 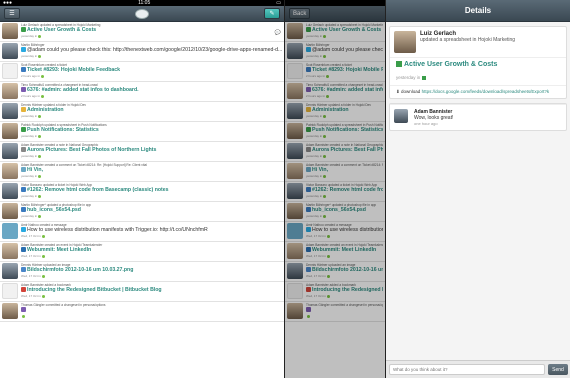 What do you see at coordinates (151, 110) in the screenshot?
I see `feed-title: Administration` at bounding box center [151, 110].